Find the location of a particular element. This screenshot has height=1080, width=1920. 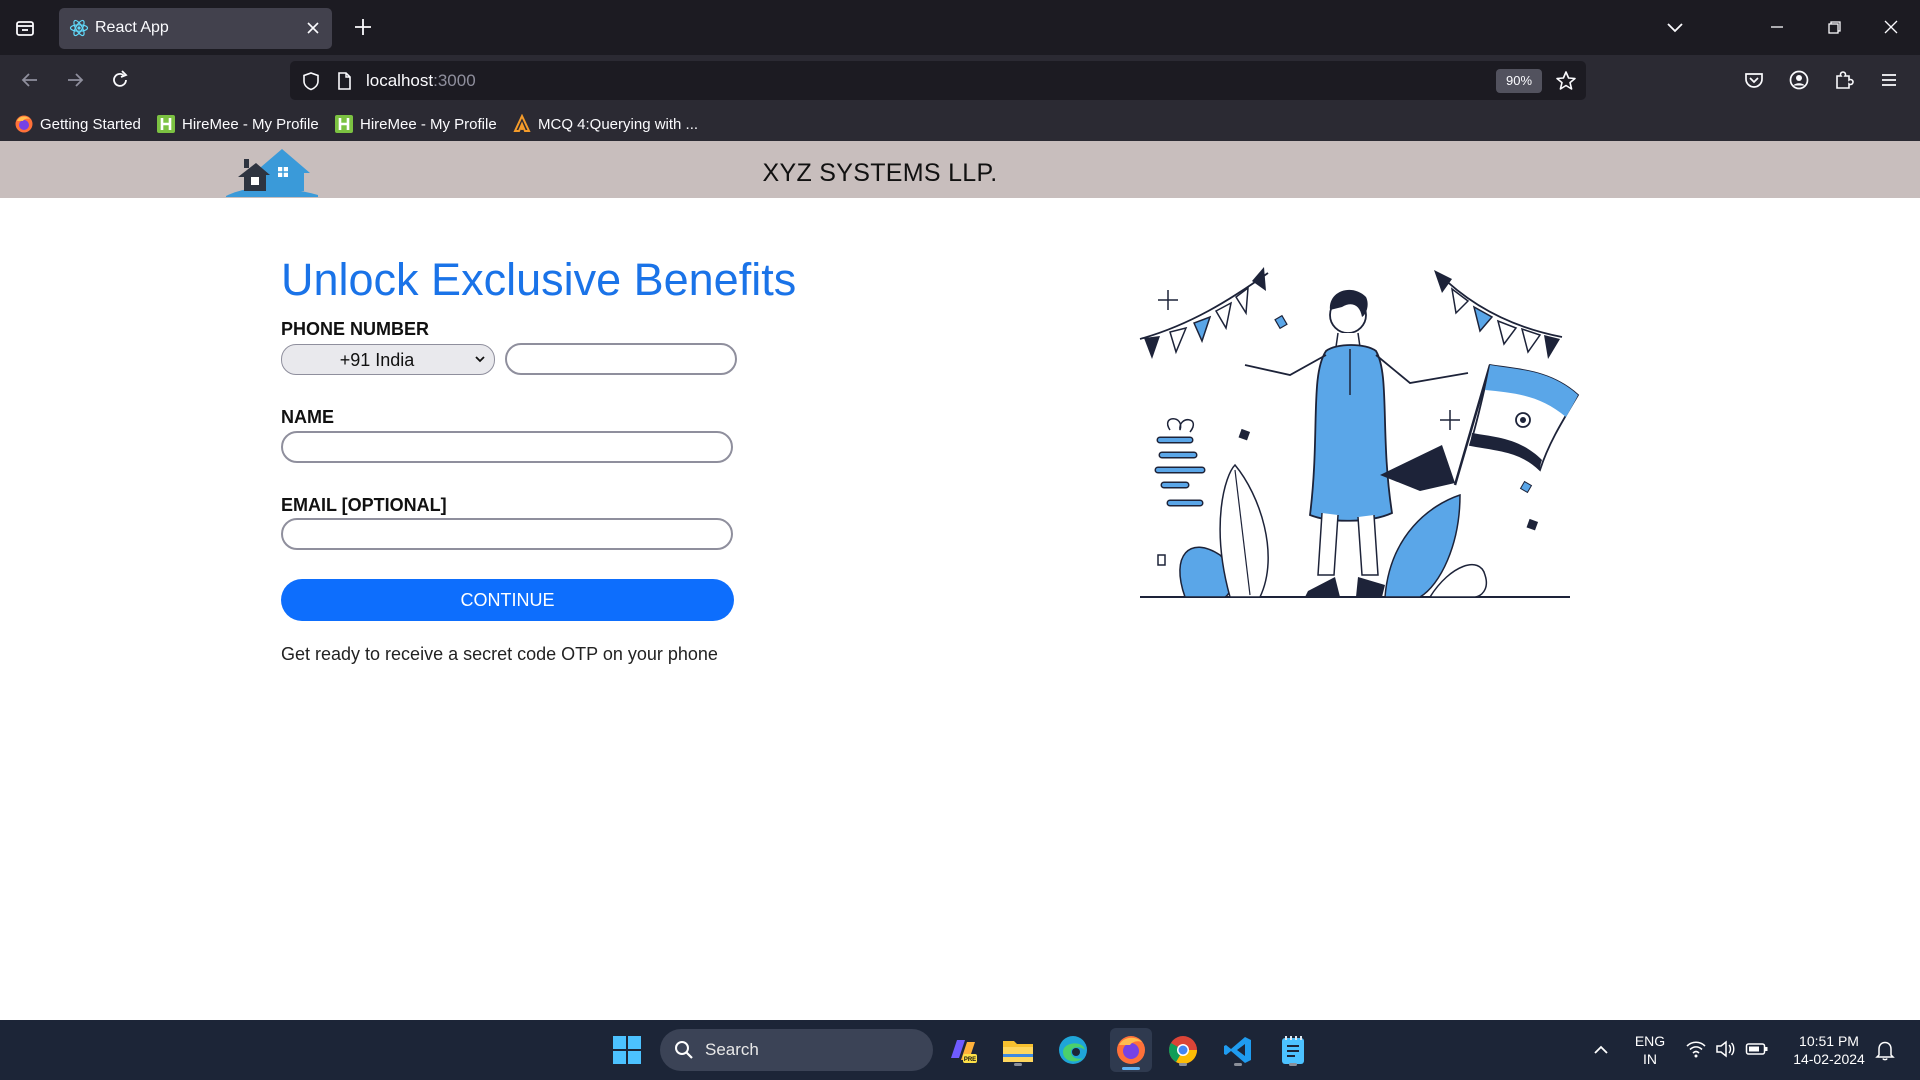

windows-taskbar: Search PRE ENG IN 10:51 PM 14-02-2024 is located at coordinates (960, 1050).